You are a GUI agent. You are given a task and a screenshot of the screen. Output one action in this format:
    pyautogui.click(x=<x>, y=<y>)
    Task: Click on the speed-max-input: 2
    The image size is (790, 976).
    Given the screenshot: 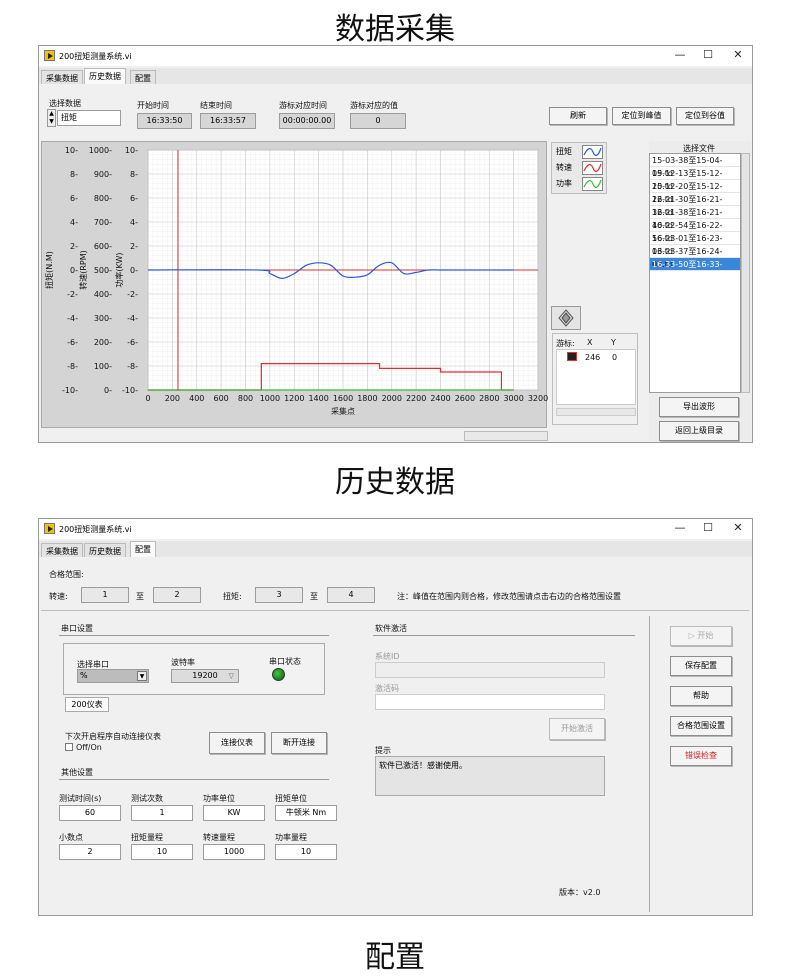 What is the action you would take?
    pyautogui.click(x=177, y=595)
    